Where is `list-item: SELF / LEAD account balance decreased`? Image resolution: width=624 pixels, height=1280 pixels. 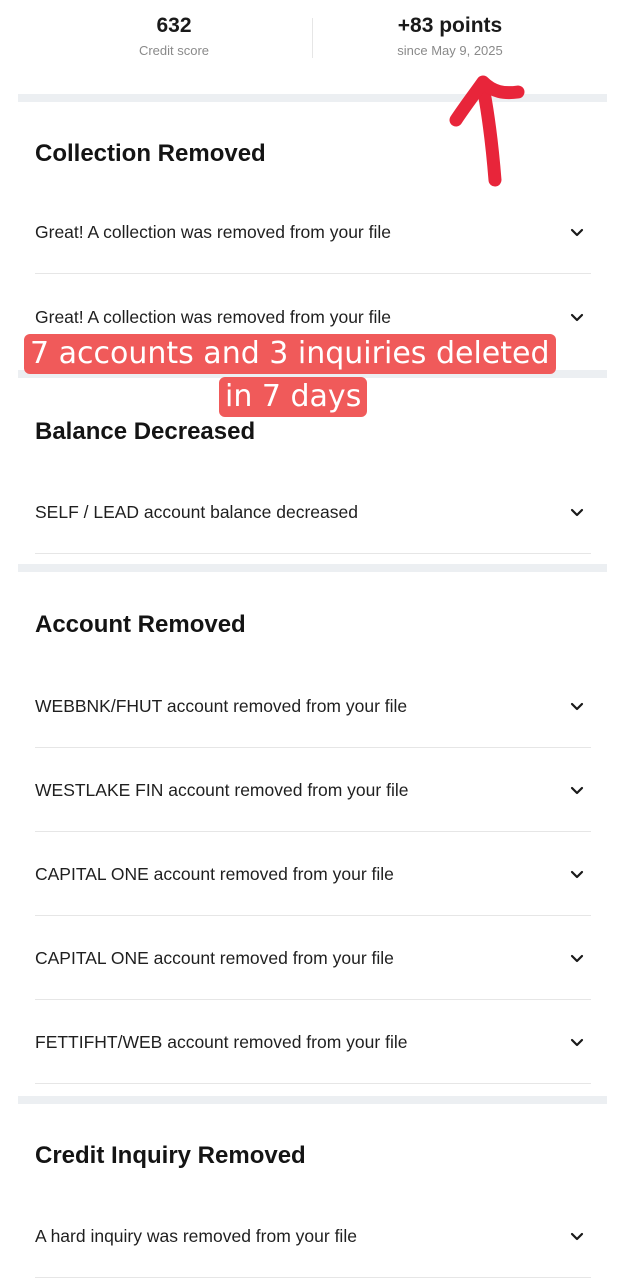 list-item: SELF / LEAD account balance decreased is located at coordinates (313, 512).